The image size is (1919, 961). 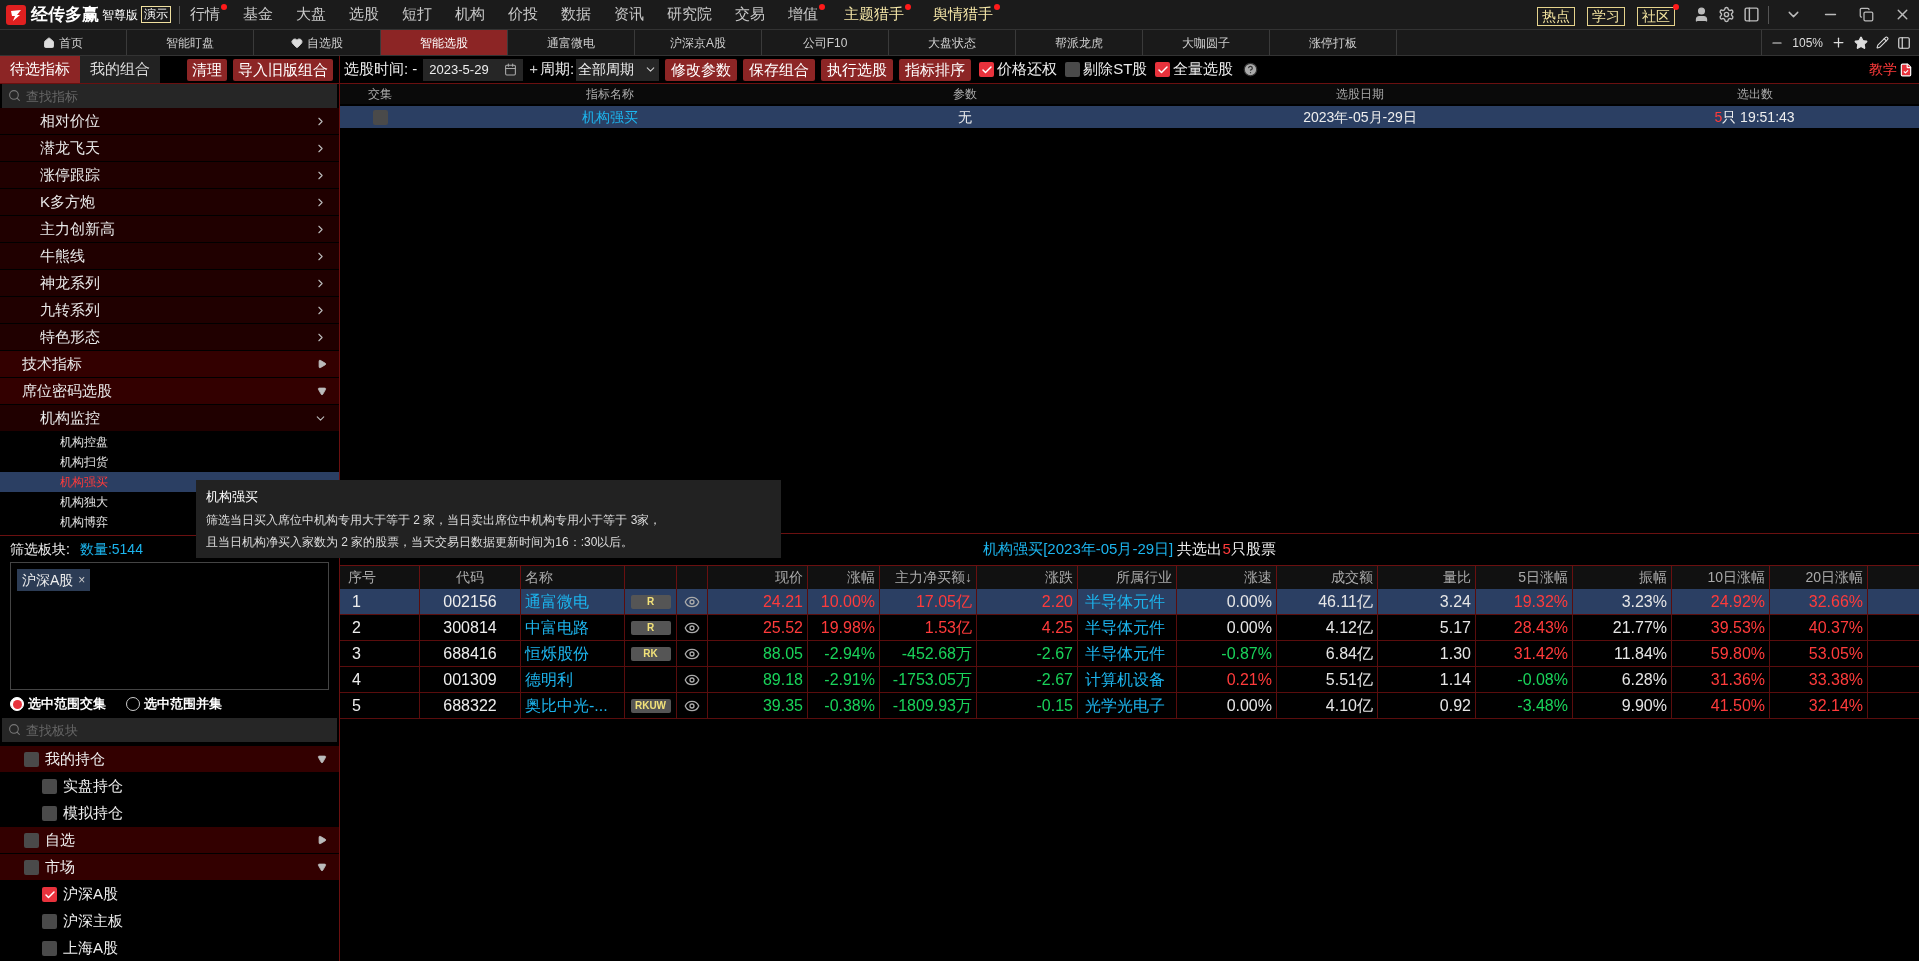 What do you see at coordinates (169, 121) in the screenshot?
I see `tree-item: 相对价位` at bounding box center [169, 121].